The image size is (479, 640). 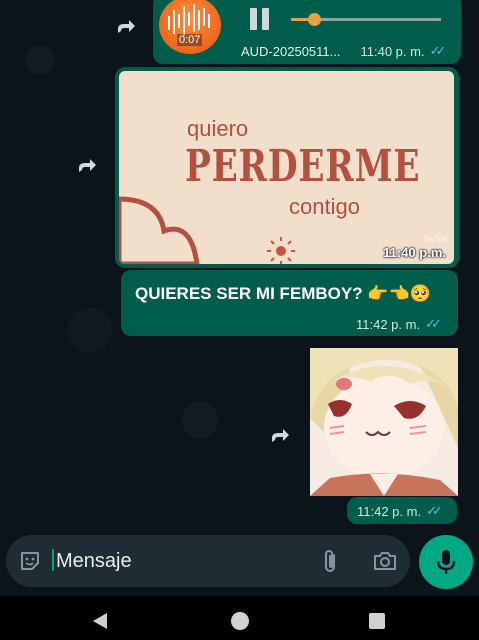 I want to click on recents-icon, so click(x=377, y=621).